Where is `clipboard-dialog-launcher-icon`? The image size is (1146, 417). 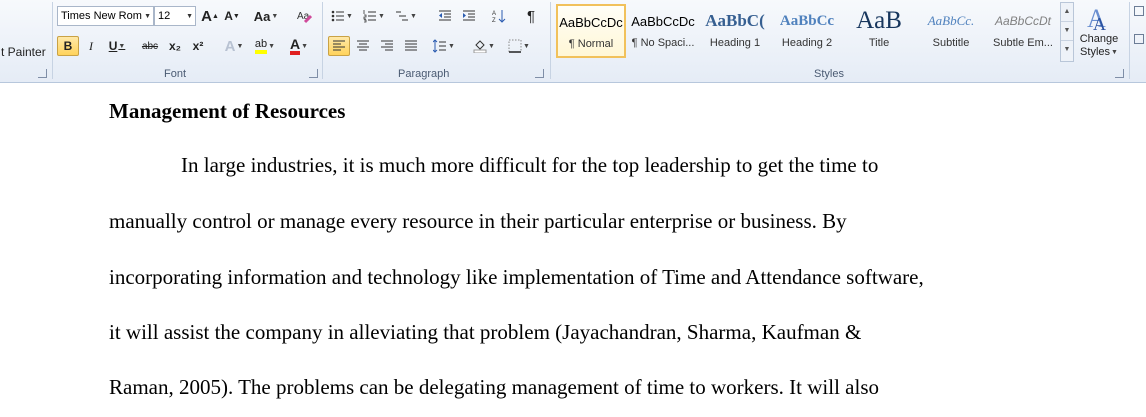 clipboard-dialog-launcher-icon is located at coordinates (42, 73).